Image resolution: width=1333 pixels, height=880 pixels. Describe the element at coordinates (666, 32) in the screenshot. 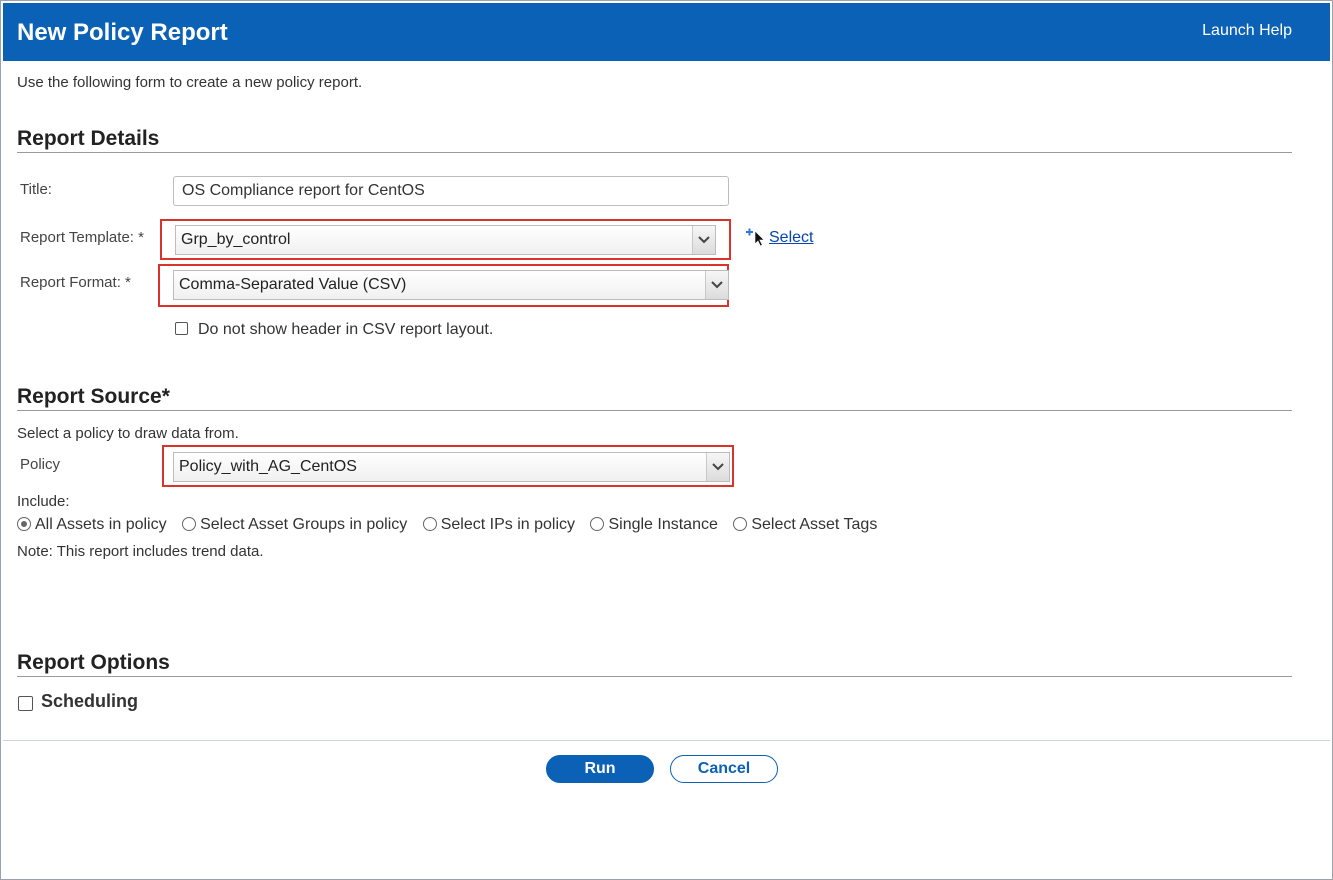

I see `dialog-header: New Policy Report Launch Help` at that location.